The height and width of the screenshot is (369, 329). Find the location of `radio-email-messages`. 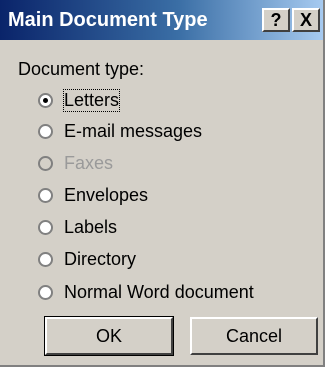

radio-email-messages is located at coordinates (45, 131).